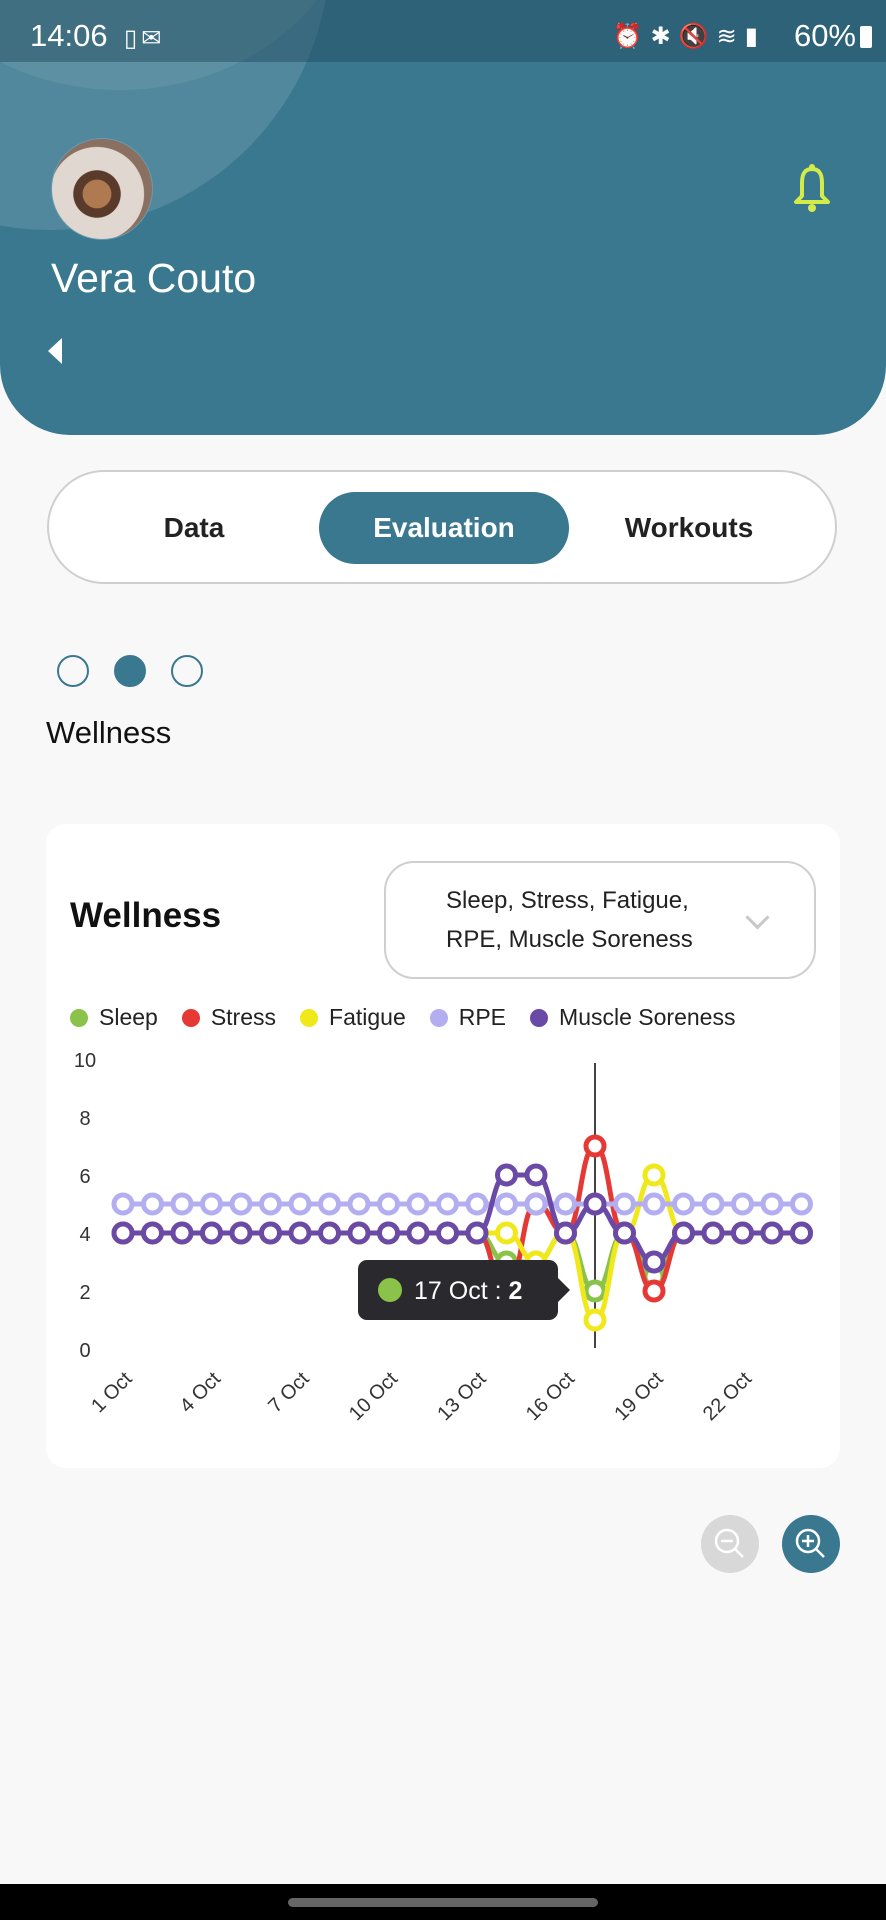 Image resolution: width=886 pixels, height=1920 pixels. What do you see at coordinates (462, 1218) in the screenshot?
I see `series-line-muscle-soreness` at bounding box center [462, 1218].